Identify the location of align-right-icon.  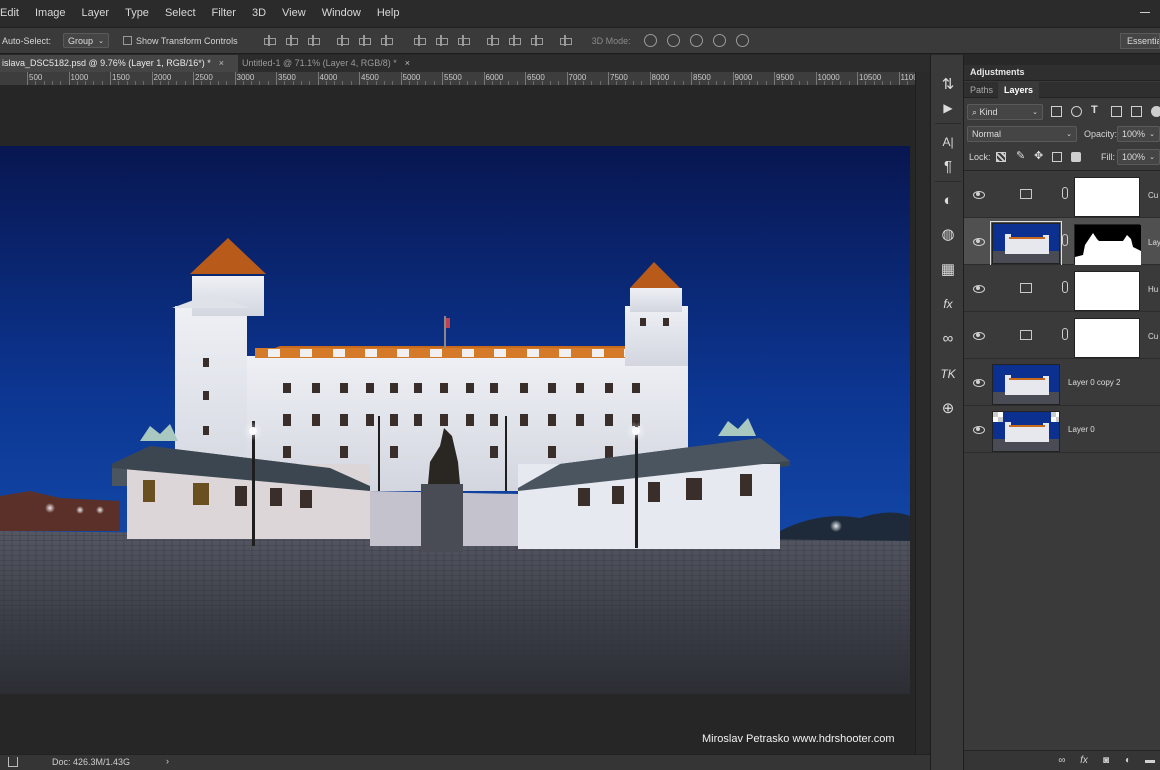
(386, 40).